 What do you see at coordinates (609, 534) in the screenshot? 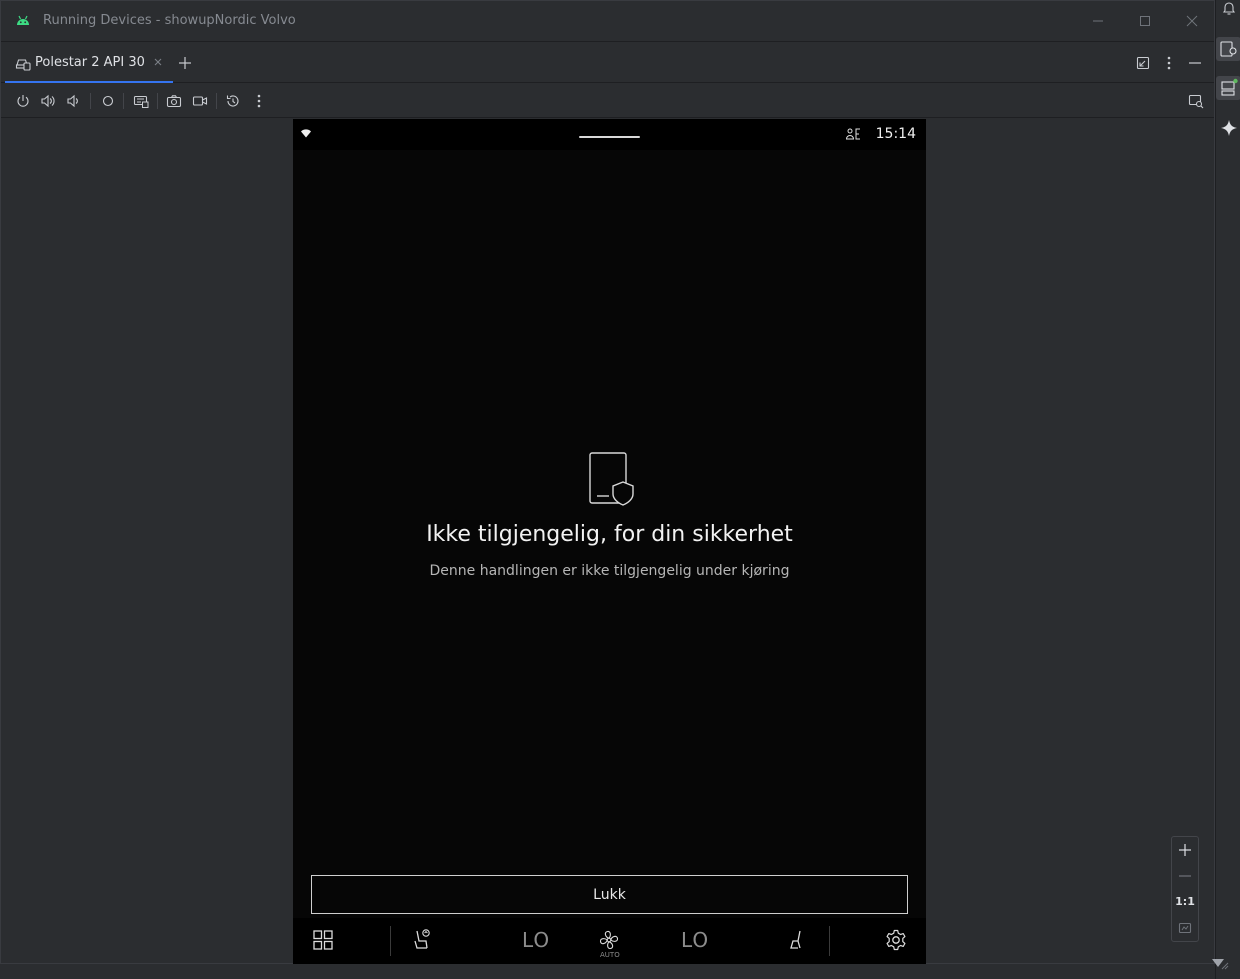
I see `unavailable-title: Ikke tilgjengelig, for din sikkerhet` at bounding box center [609, 534].